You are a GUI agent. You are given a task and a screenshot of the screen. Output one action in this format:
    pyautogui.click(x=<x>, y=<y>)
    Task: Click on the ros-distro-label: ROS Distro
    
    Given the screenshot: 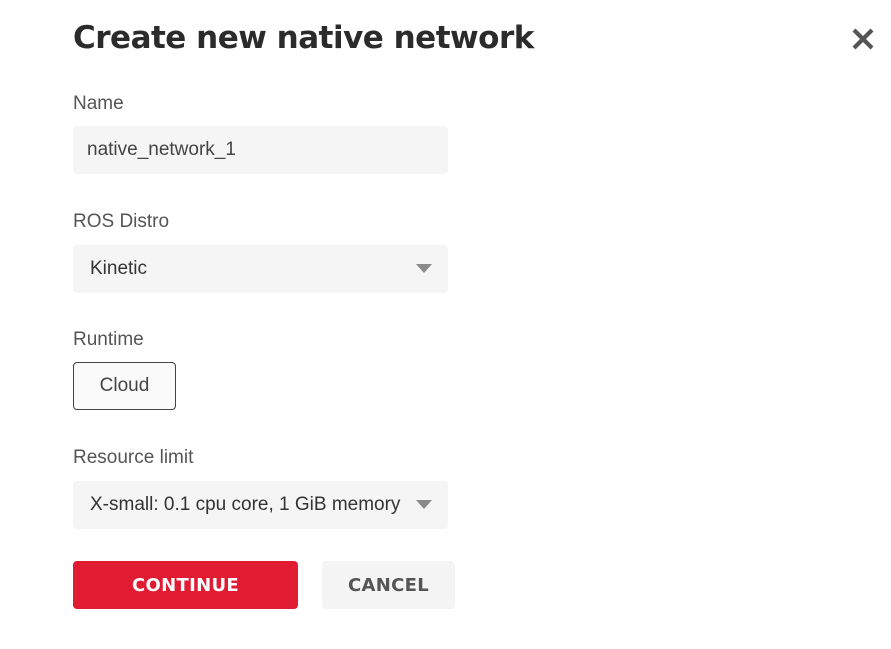 What is the action you would take?
    pyautogui.click(x=121, y=221)
    